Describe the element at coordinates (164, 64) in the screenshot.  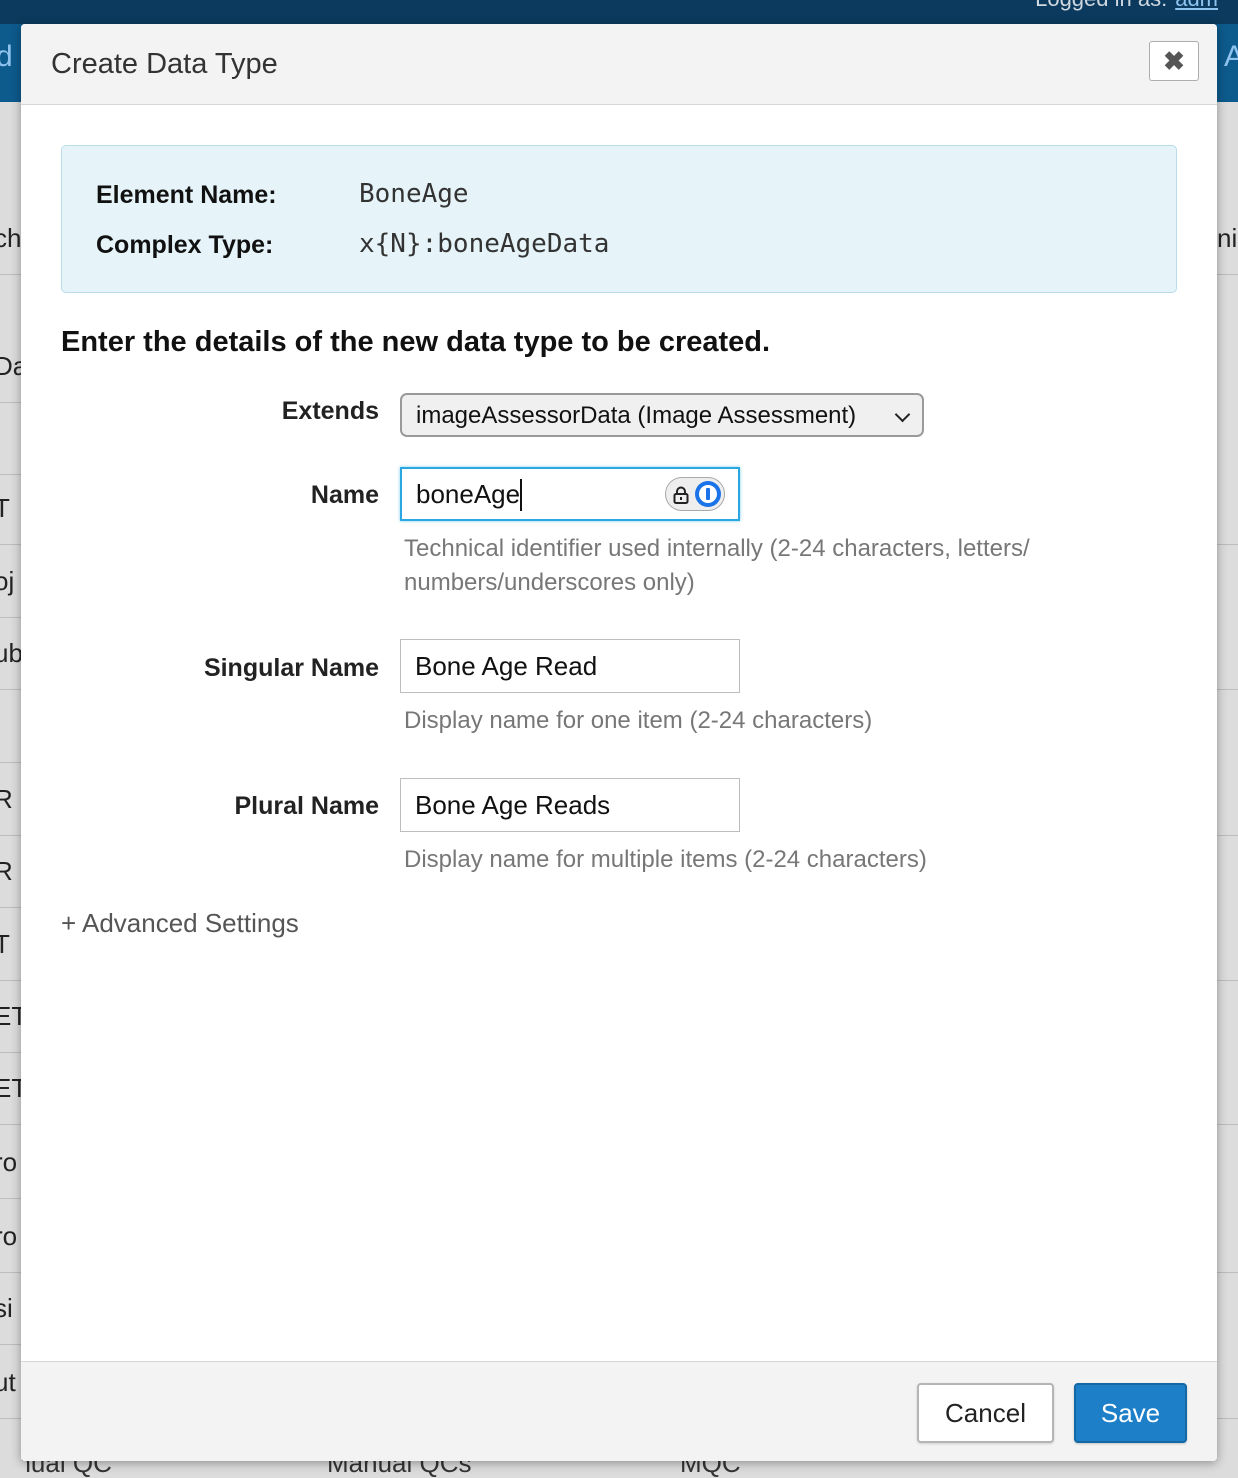
I see `dialog-title: Create Data Type` at that location.